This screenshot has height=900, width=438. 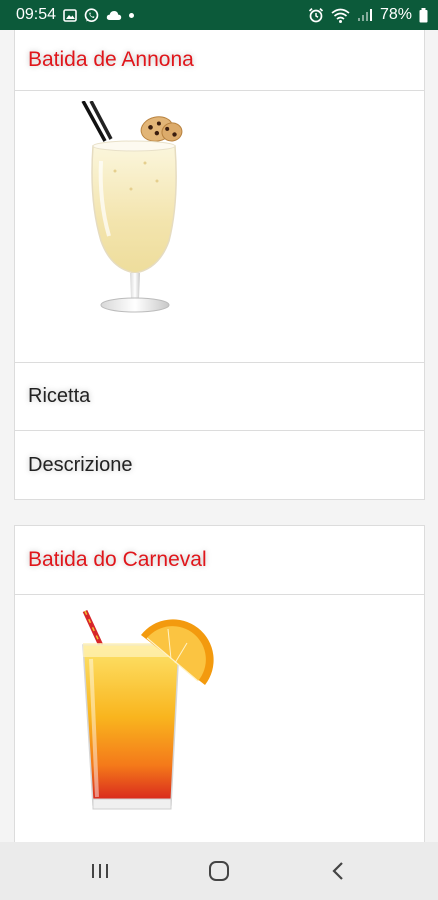 I want to click on status-time: 09:54, so click(x=36, y=14).